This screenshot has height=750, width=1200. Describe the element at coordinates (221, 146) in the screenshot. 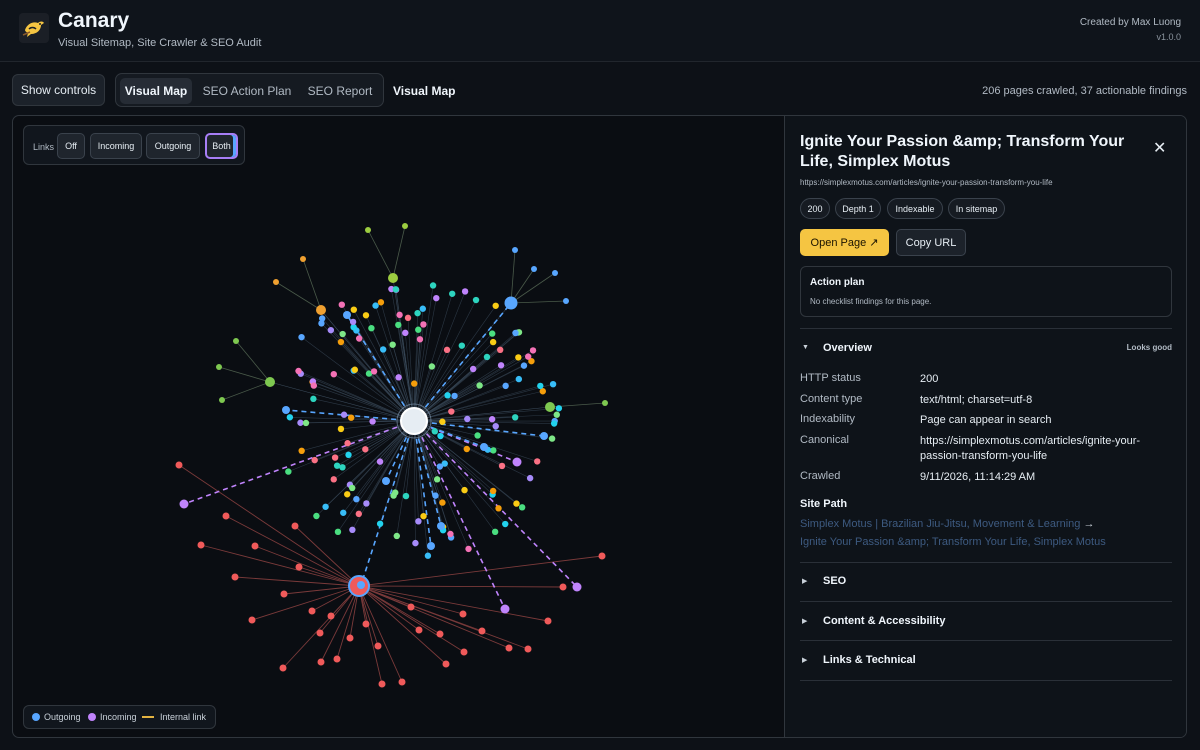

I see `links-both-button: Both` at that location.